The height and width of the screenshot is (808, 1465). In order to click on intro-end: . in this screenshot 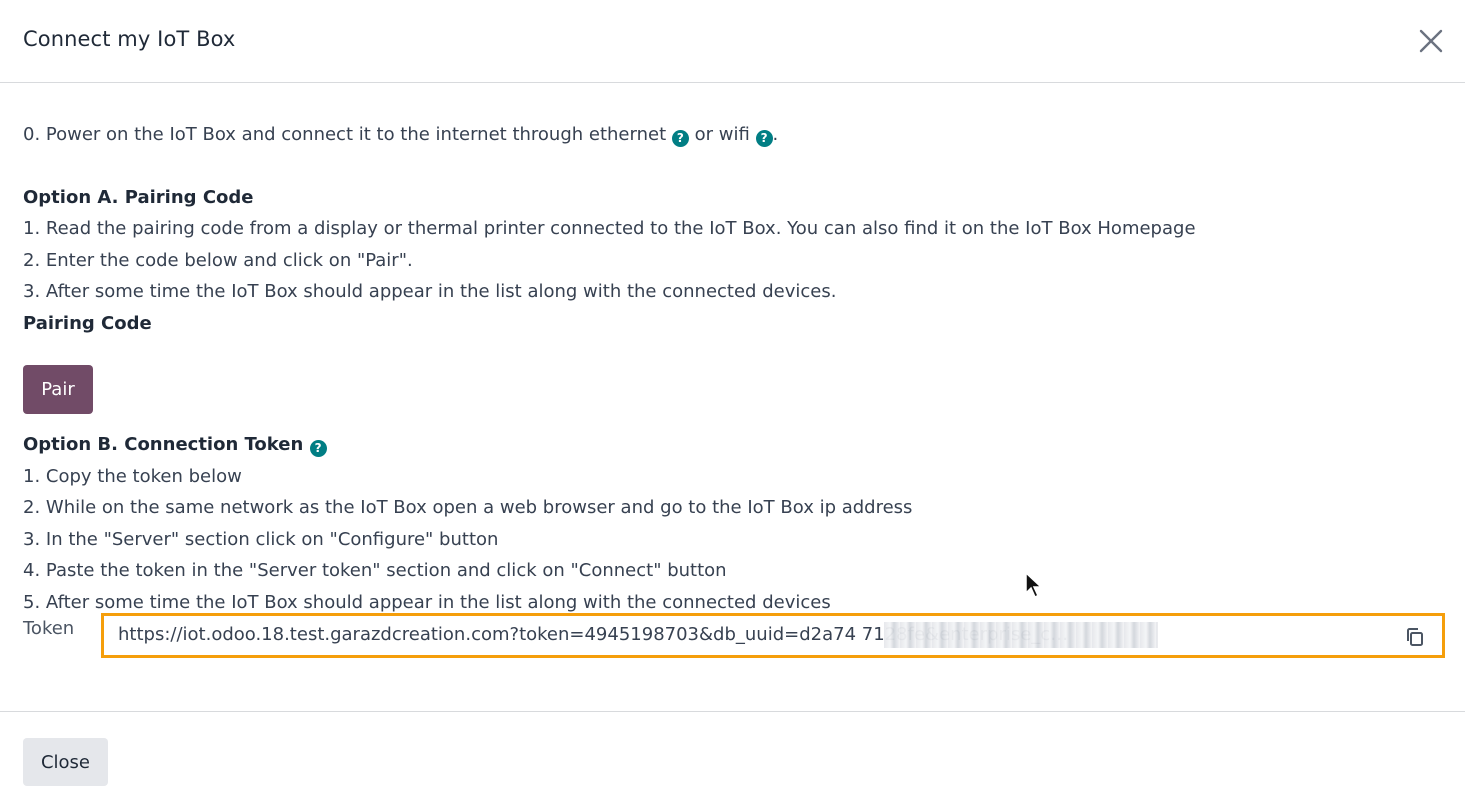, I will do `click(775, 134)`.